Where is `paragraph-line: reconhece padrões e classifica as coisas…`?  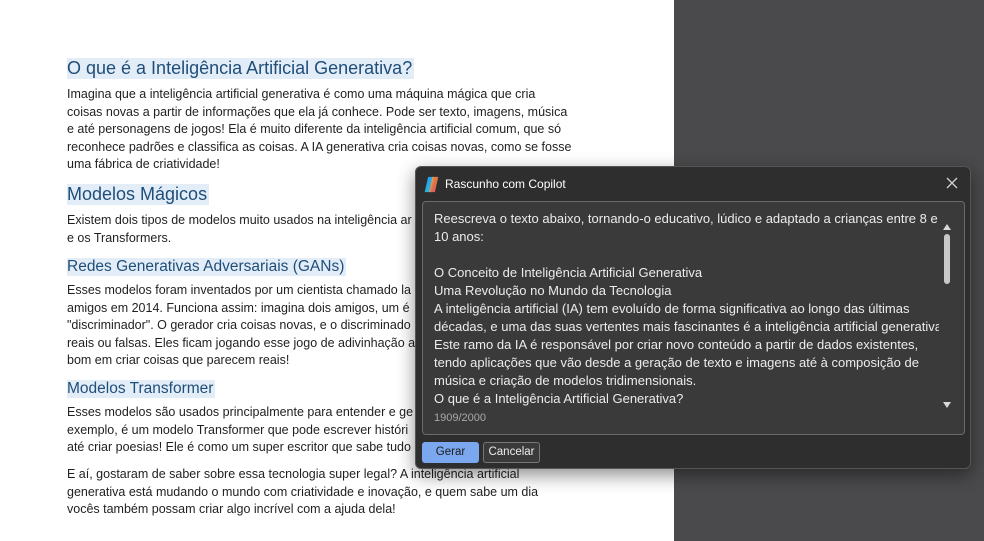
paragraph-line: reconhece padrões e classifica as coisas… is located at coordinates (319, 146).